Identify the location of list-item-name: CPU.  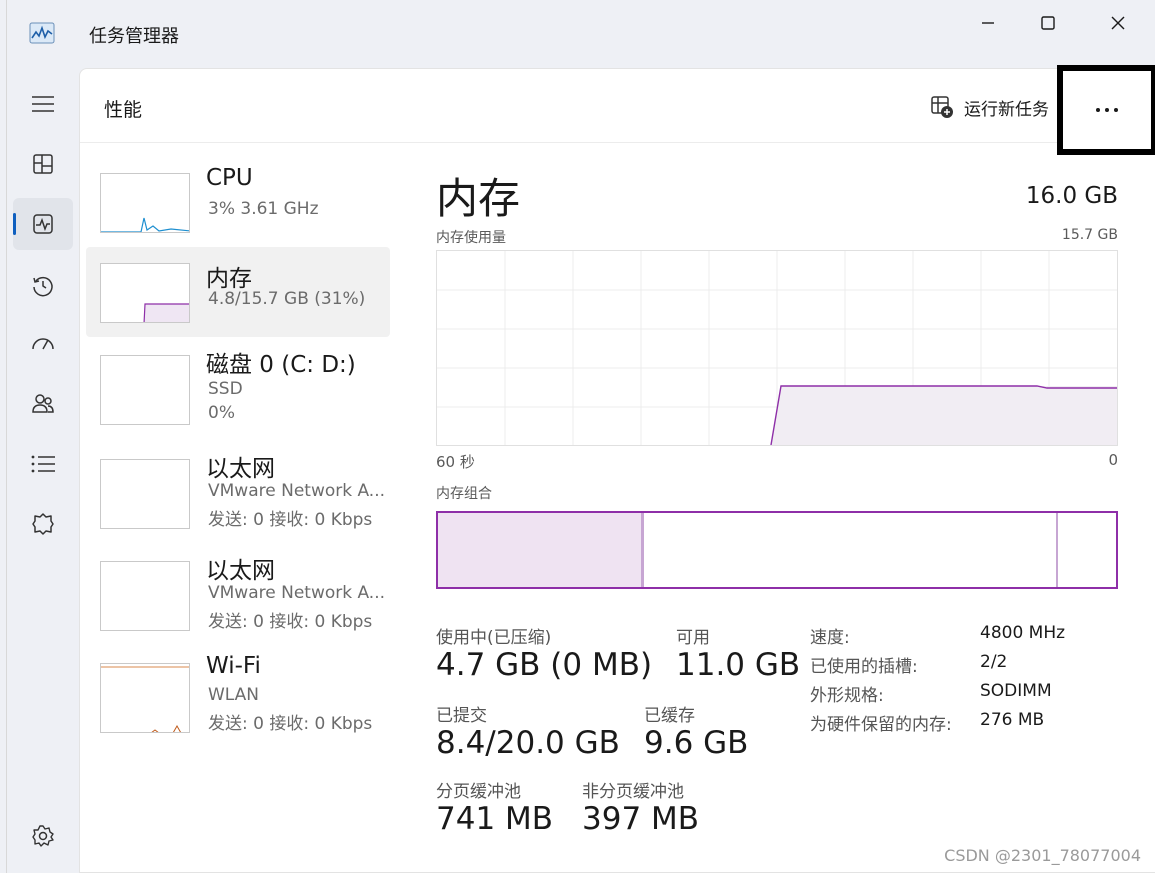
(229, 178).